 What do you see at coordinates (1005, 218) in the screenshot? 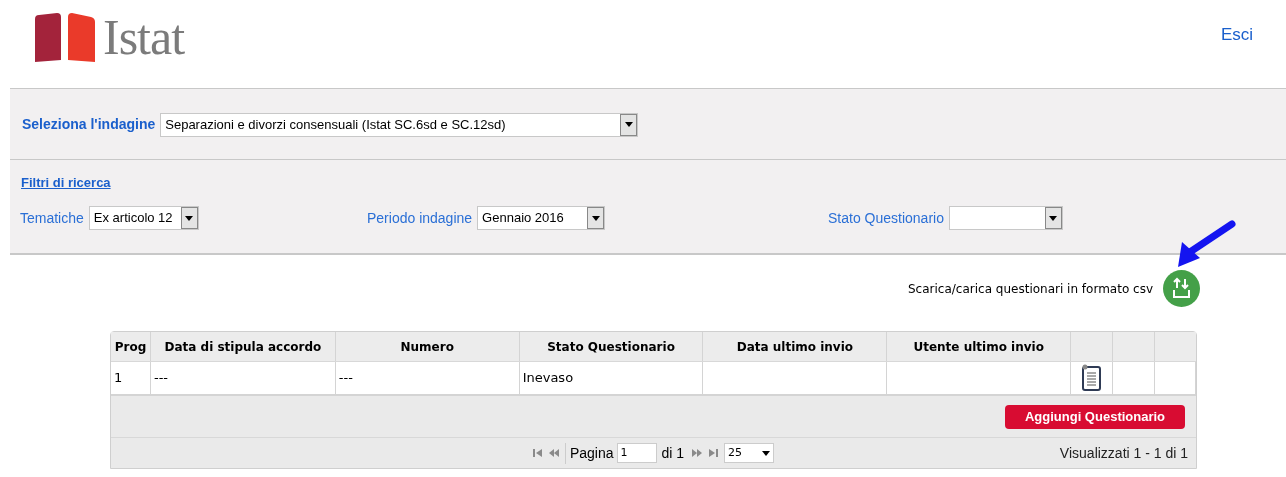
I see `filter-select` at bounding box center [1005, 218].